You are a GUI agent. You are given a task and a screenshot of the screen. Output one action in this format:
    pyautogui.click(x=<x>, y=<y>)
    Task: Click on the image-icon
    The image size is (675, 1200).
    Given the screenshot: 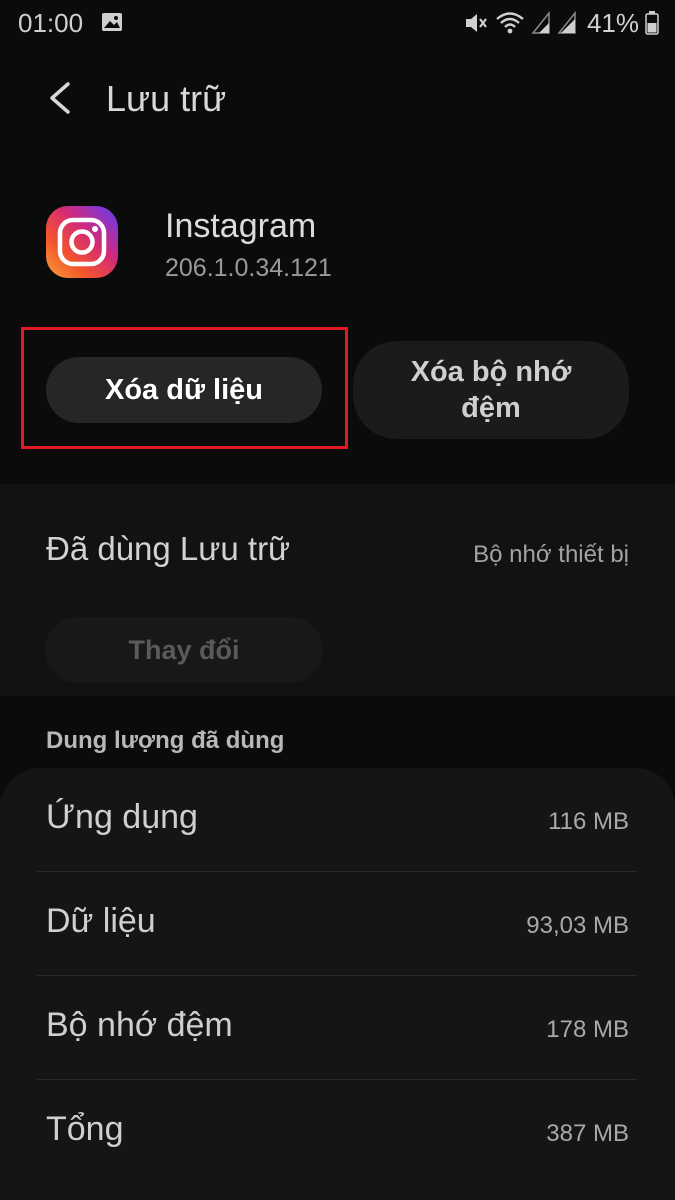 What is the action you would take?
    pyautogui.click(x=112, y=22)
    